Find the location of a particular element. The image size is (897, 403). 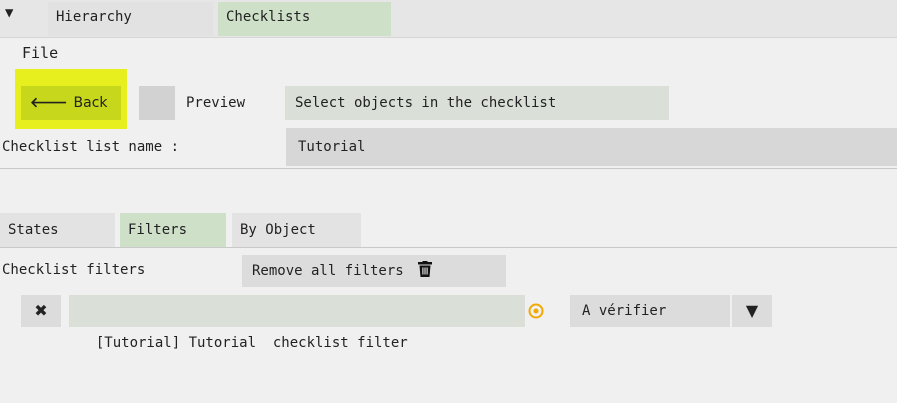

back-button-label: Back is located at coordinates (90, 103).